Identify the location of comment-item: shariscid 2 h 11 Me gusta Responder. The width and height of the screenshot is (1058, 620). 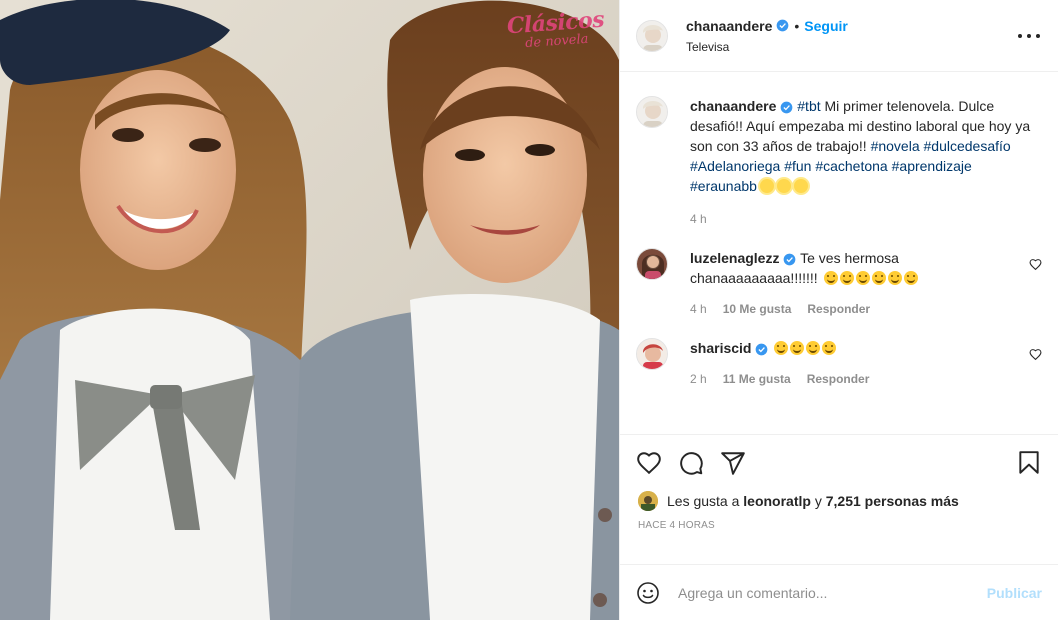
(839, 362).